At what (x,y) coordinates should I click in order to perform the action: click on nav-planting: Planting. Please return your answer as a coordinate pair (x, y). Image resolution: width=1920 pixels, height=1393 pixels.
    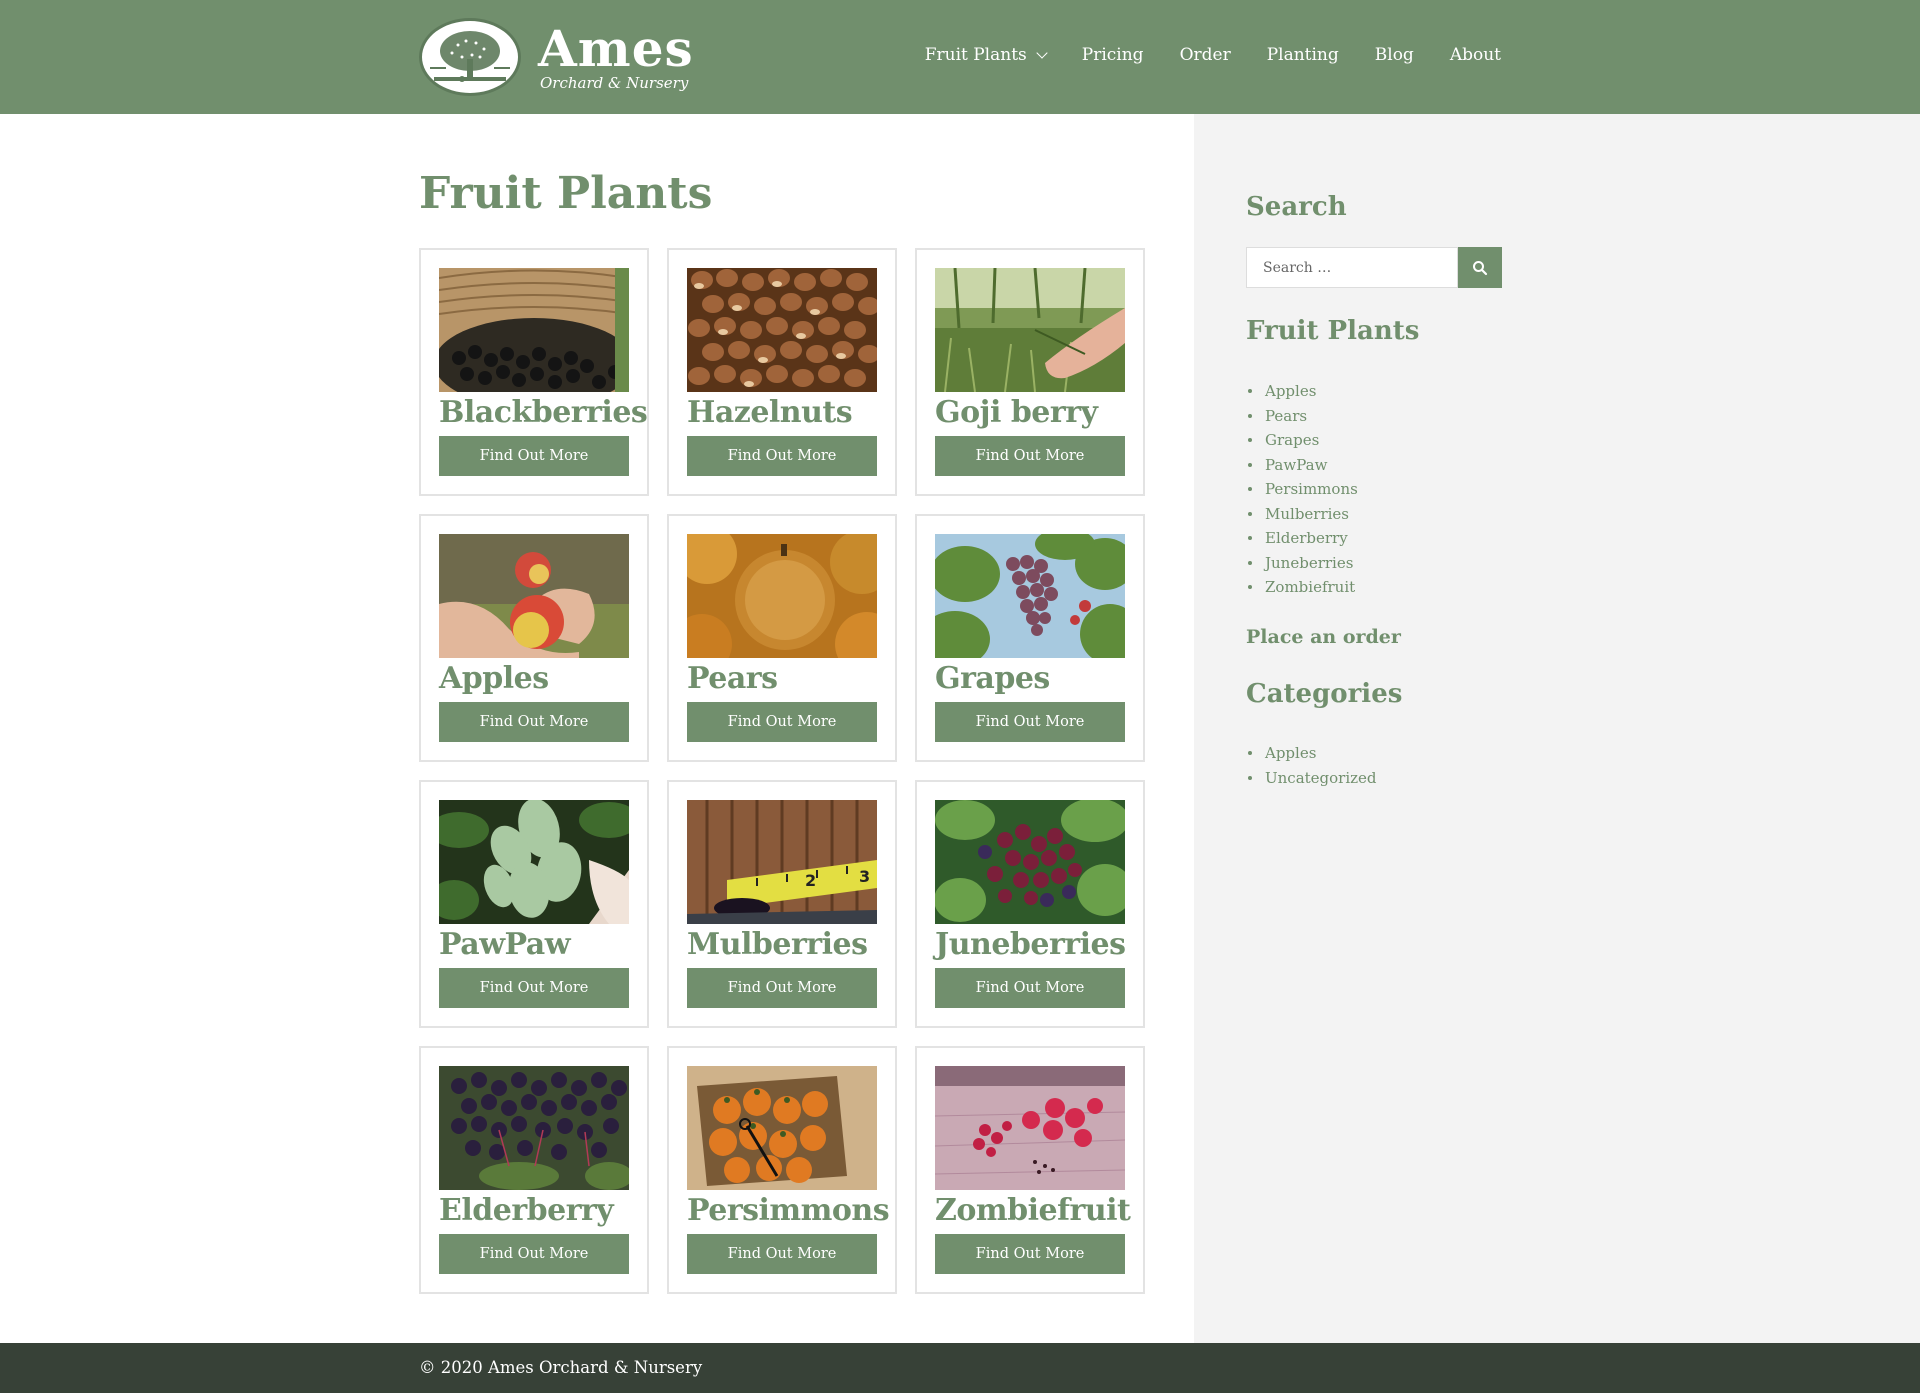
    Looking at the image, I should click on (1303, 55).